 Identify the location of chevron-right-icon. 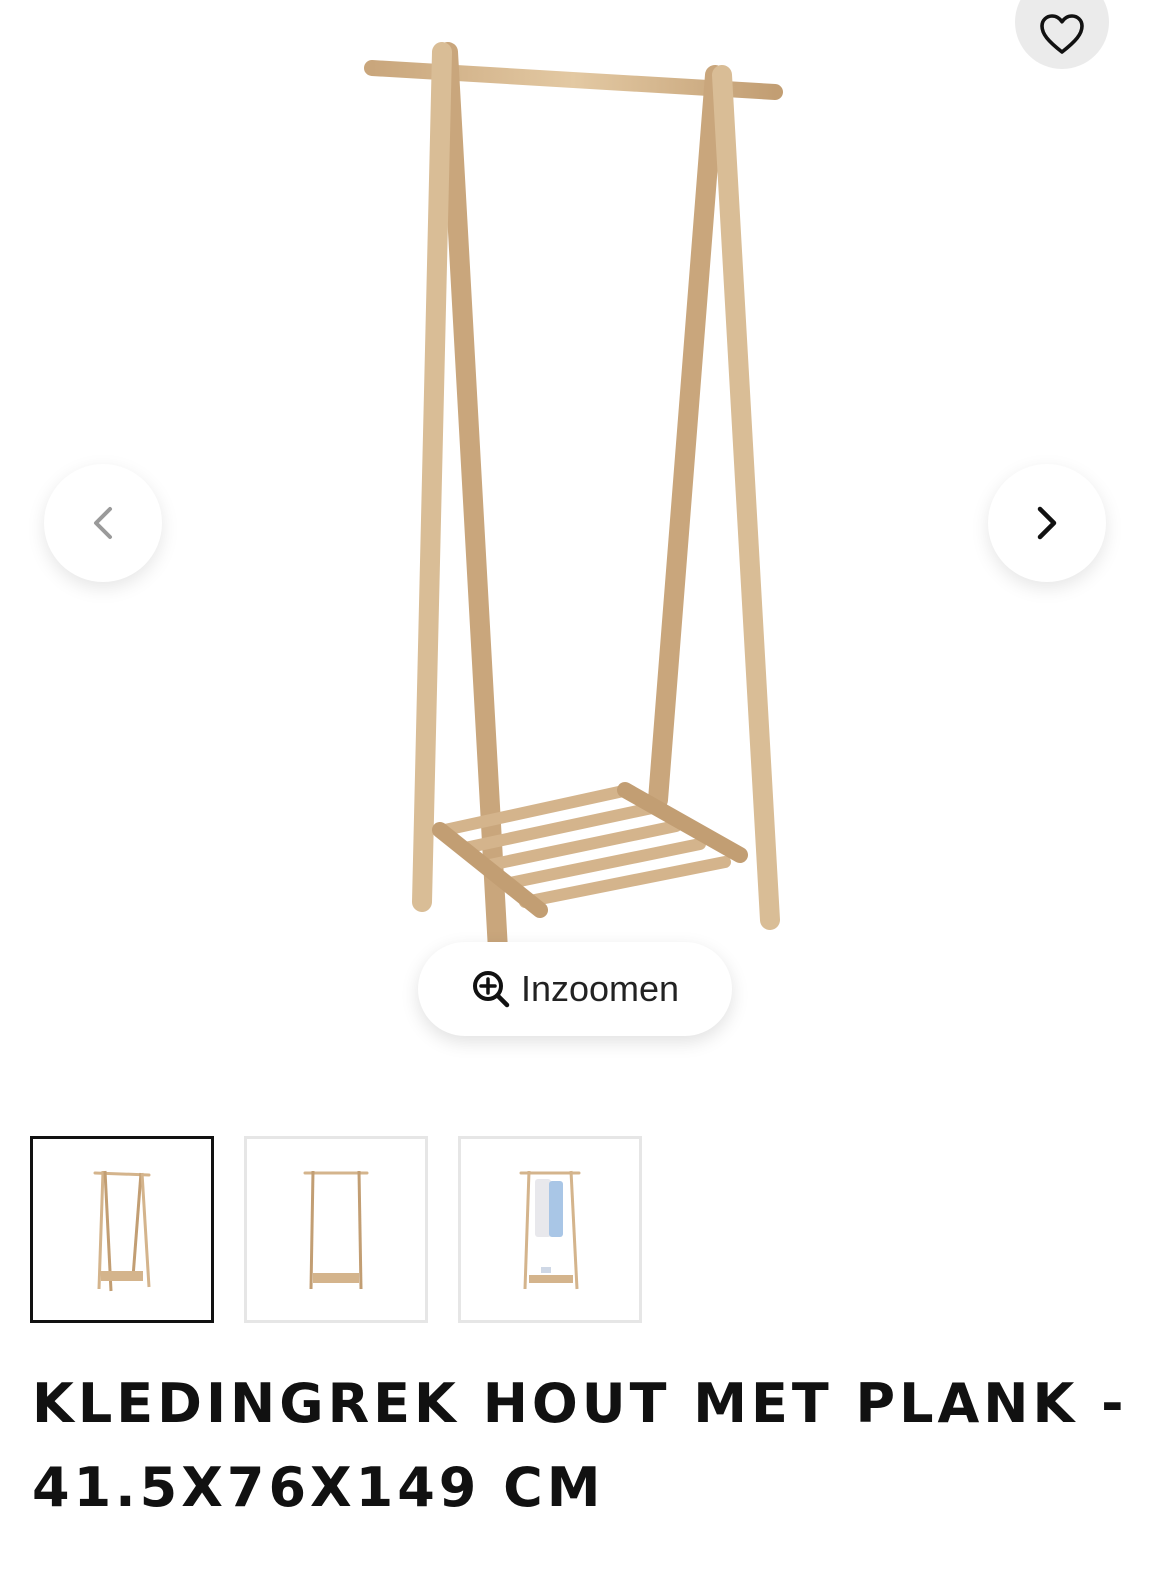
(1047, 523).